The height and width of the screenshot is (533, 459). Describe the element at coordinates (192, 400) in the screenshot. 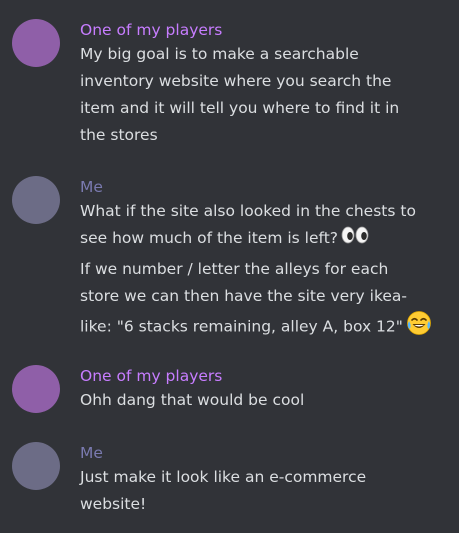

I see `message-line: Ohh dang that would be cool` at that location.